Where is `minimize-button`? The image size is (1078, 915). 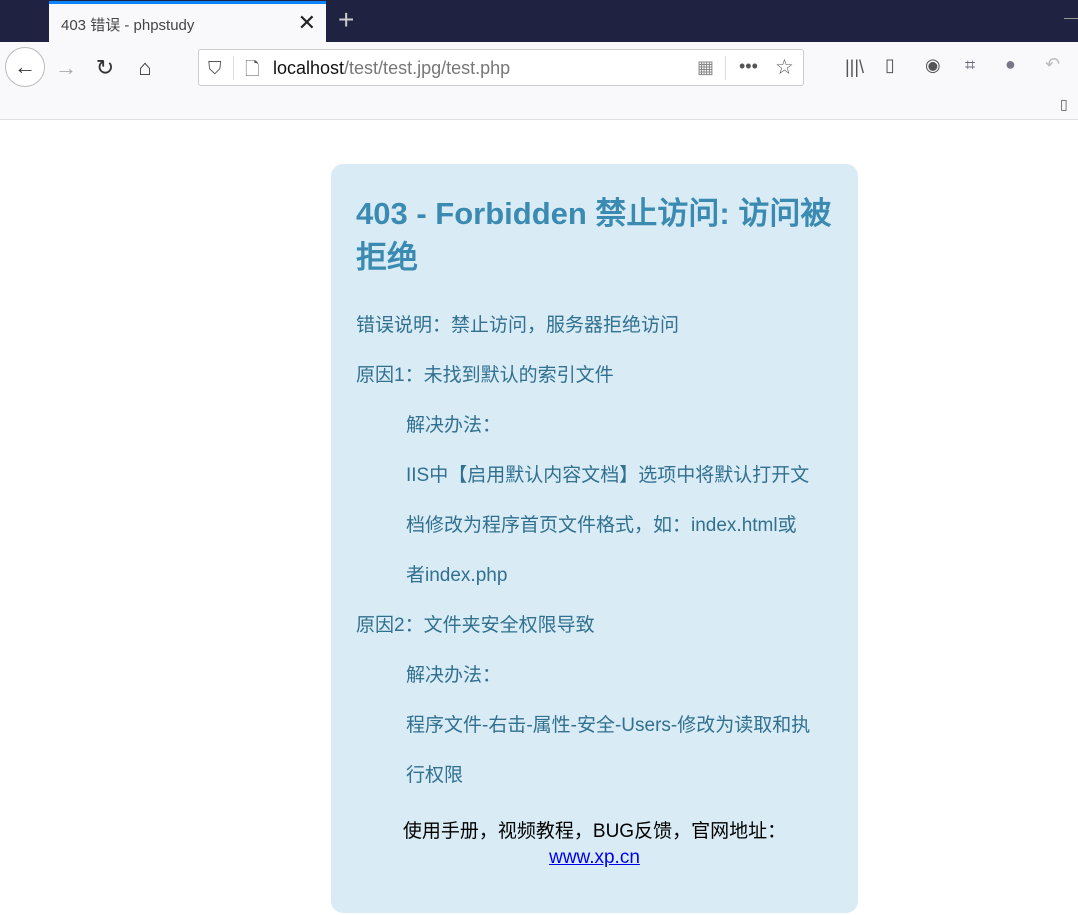
minimize-button is located at coordinates (1071, 18).